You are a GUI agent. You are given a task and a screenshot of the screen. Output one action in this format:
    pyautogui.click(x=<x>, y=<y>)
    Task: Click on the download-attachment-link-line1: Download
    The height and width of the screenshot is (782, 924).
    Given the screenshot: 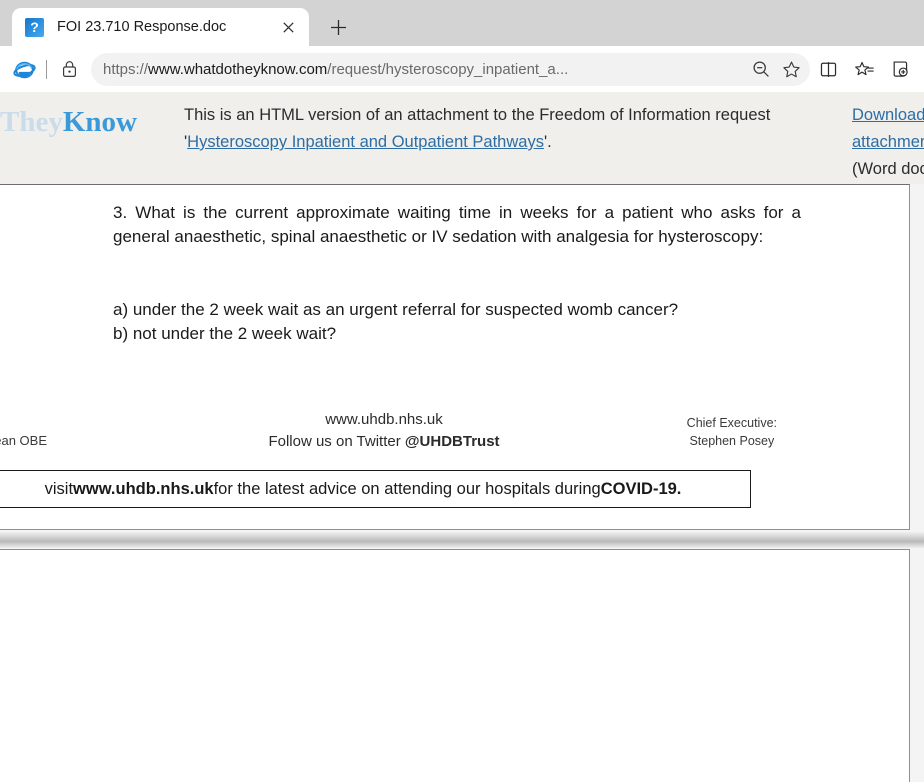 What is the action you would take?
    pyautogui.click(x=888, y=115)
    